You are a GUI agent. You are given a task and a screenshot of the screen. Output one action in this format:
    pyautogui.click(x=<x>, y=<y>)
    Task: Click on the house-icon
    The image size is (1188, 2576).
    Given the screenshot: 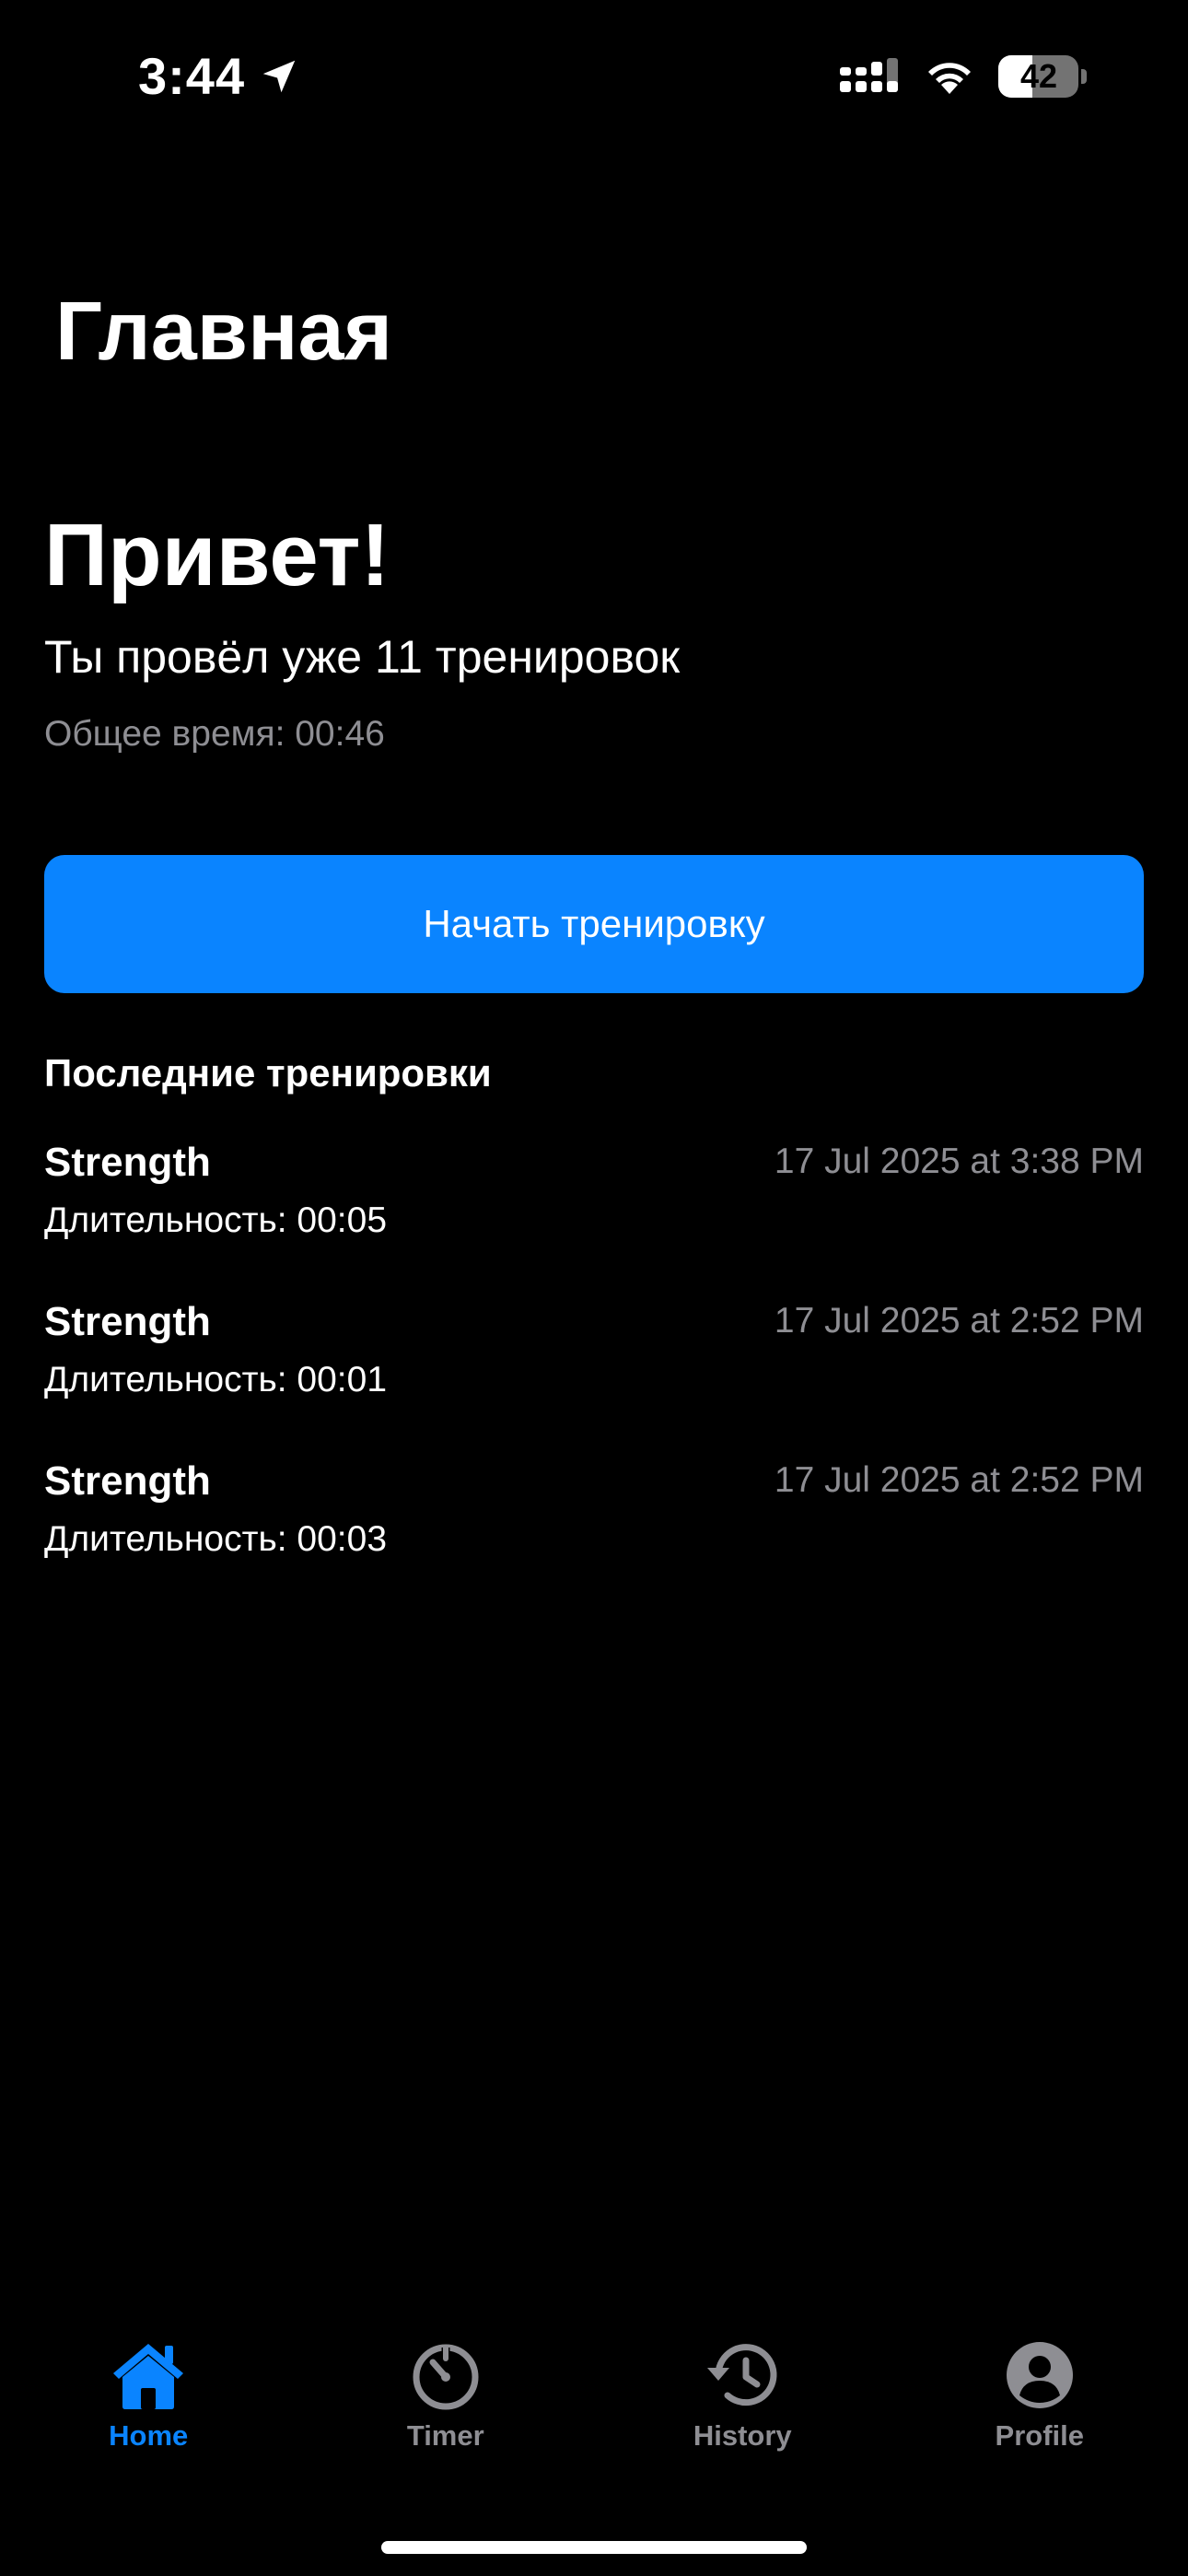 What is the action you would take?
    pyautogui.click(x=148, y=2376)
    